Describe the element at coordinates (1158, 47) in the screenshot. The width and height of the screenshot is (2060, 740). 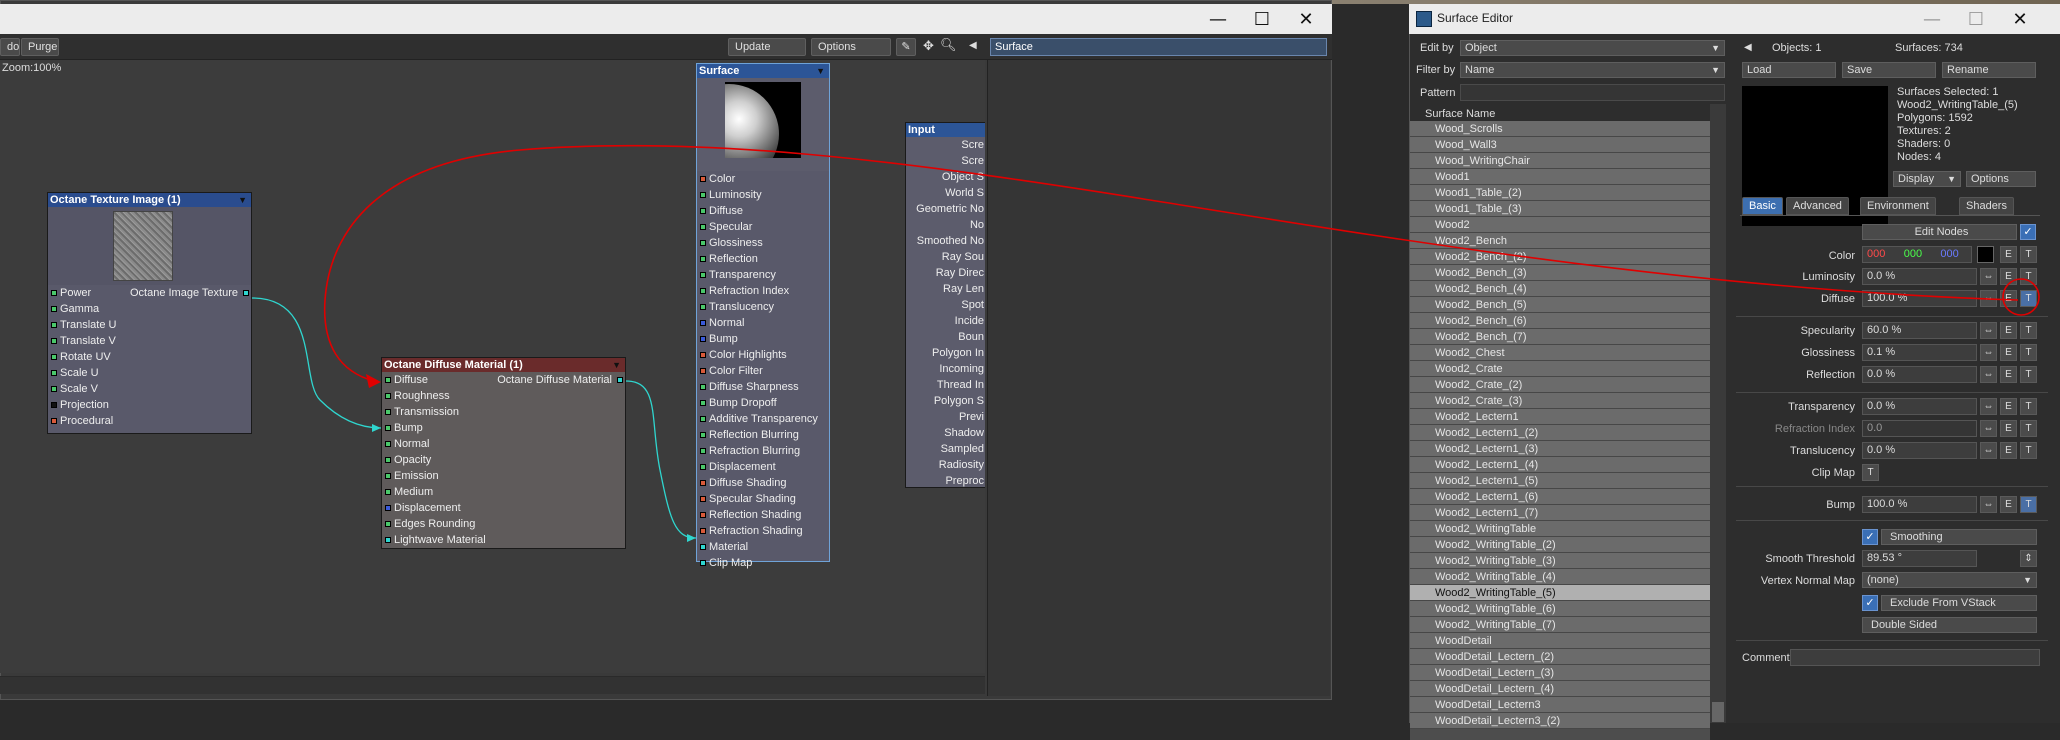
I see `node-search-field: Surface` at that location.